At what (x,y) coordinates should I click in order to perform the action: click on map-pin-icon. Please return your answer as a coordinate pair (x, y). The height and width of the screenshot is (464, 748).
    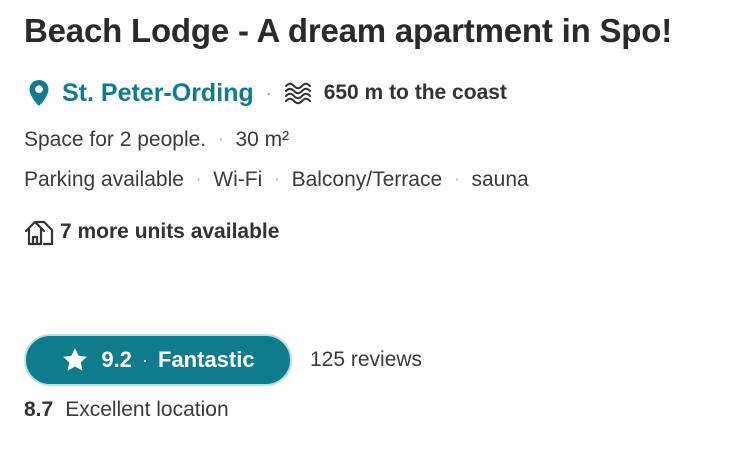
    Looking at the image, I should click on (39, 93).